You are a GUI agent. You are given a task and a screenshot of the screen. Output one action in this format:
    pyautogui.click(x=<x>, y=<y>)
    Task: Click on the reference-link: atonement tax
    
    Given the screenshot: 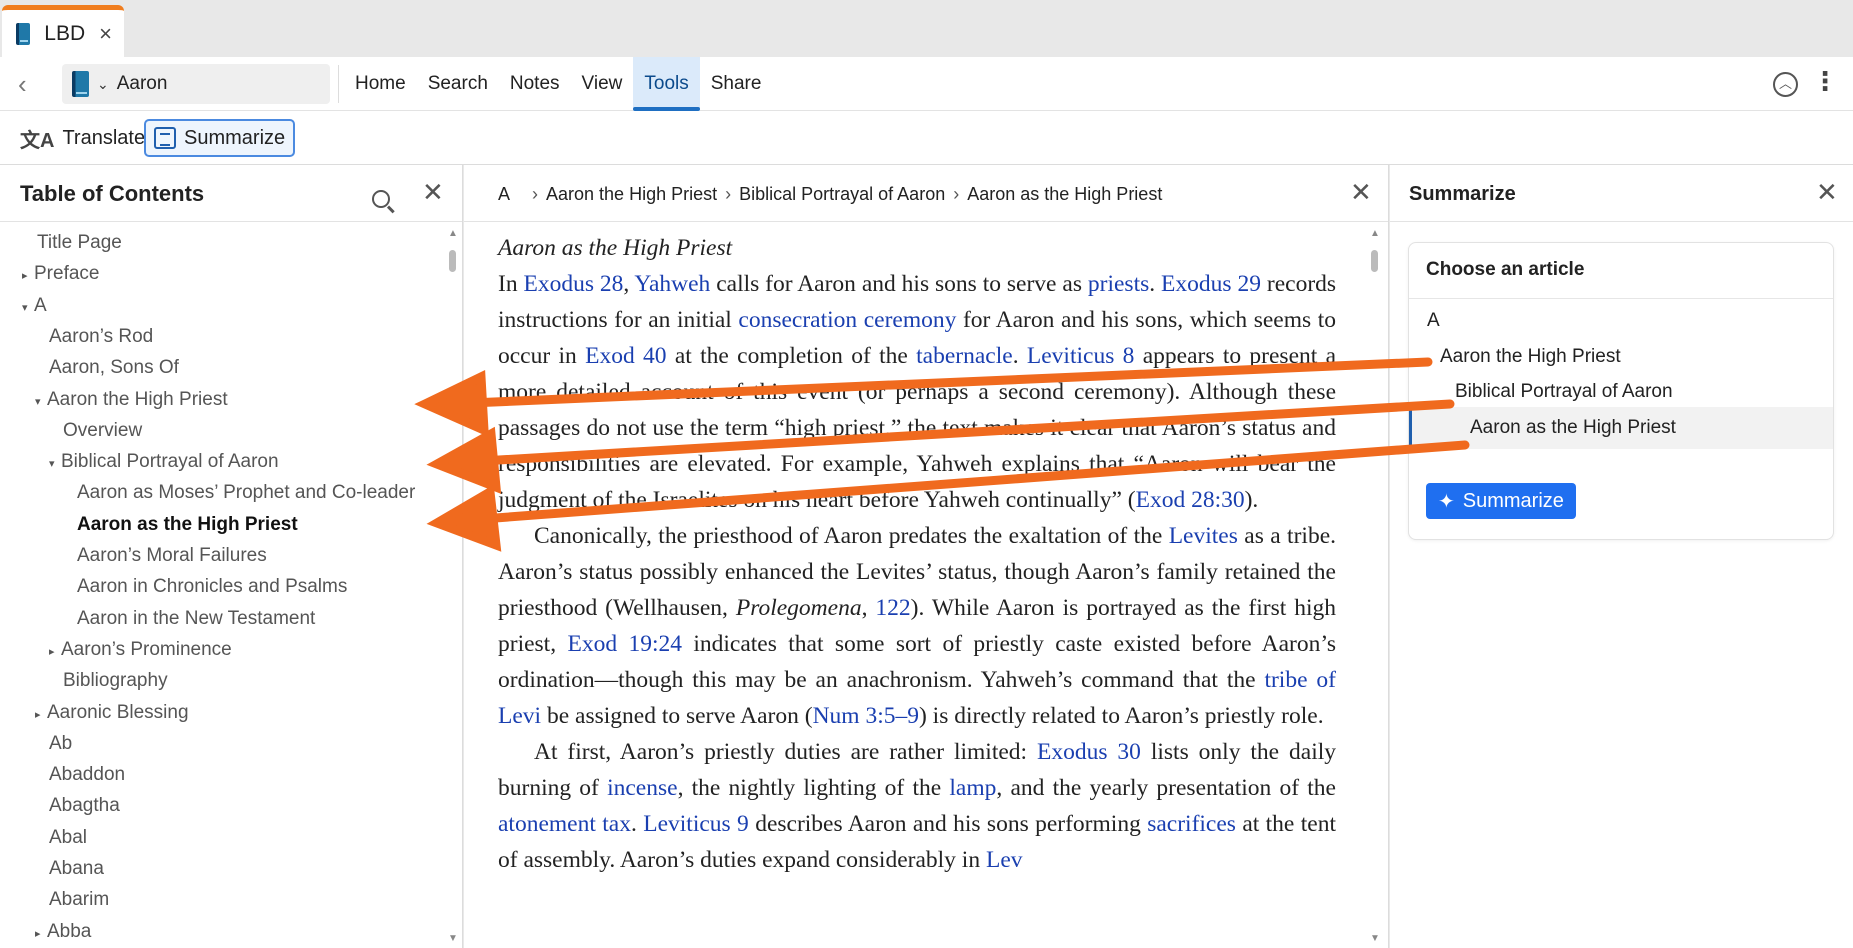 What is the action you would take?
    pyautogui.click(x=564, y=824)
    